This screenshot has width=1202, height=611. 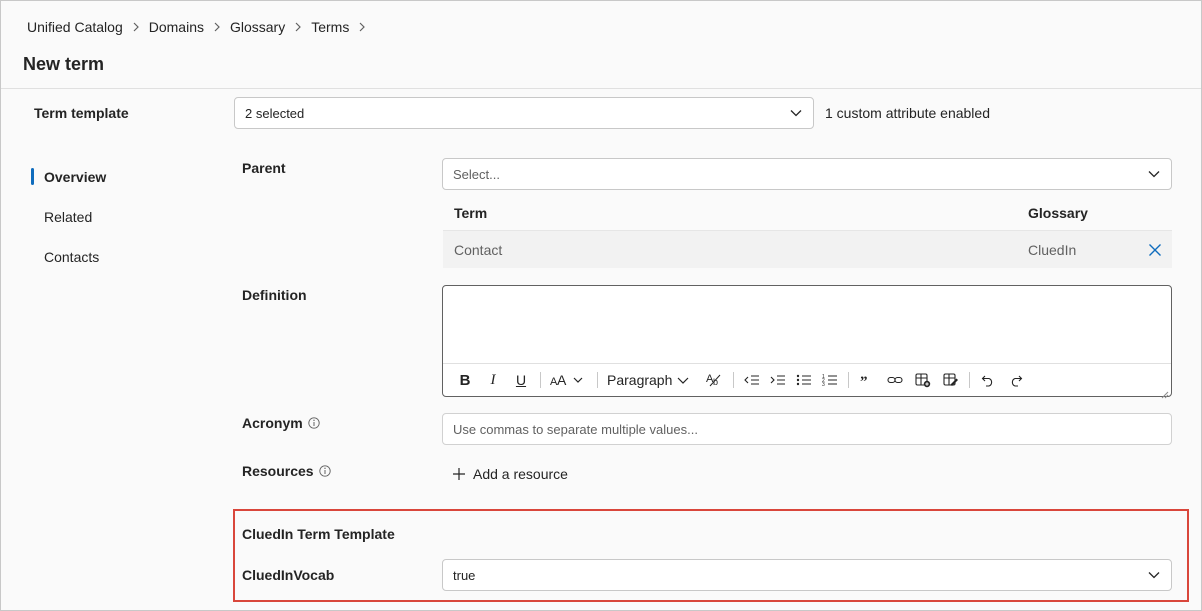 I want to click on plus-icon, so click(x=459, y=474).